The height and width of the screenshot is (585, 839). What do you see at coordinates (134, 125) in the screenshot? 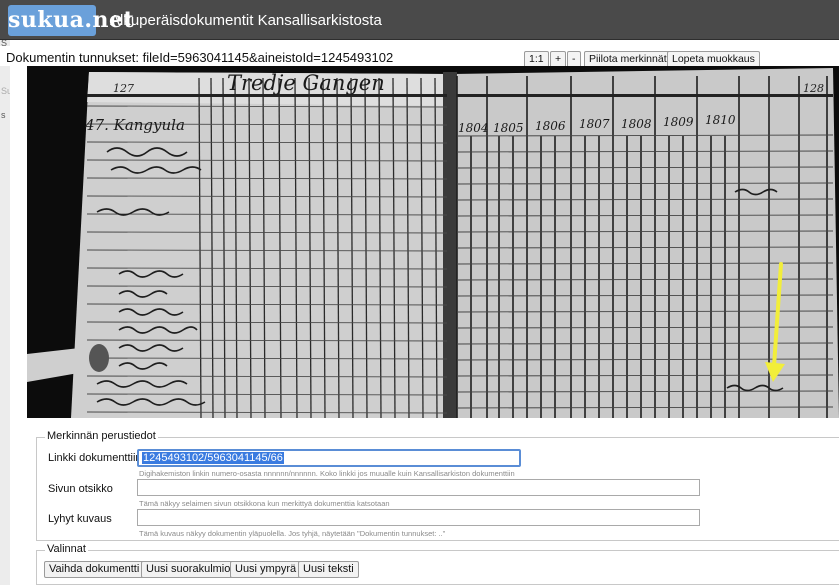
I see `household-heading: 47. Kangyula` at bounding box center [134, 125].